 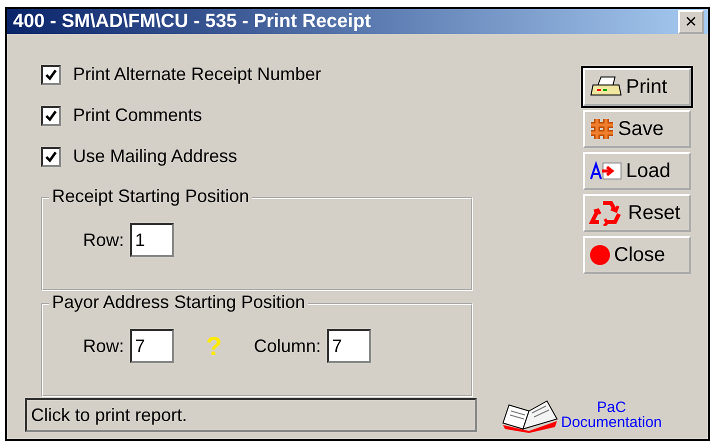 I want to click on reset-button: Reset, so click(x=637, y=213).